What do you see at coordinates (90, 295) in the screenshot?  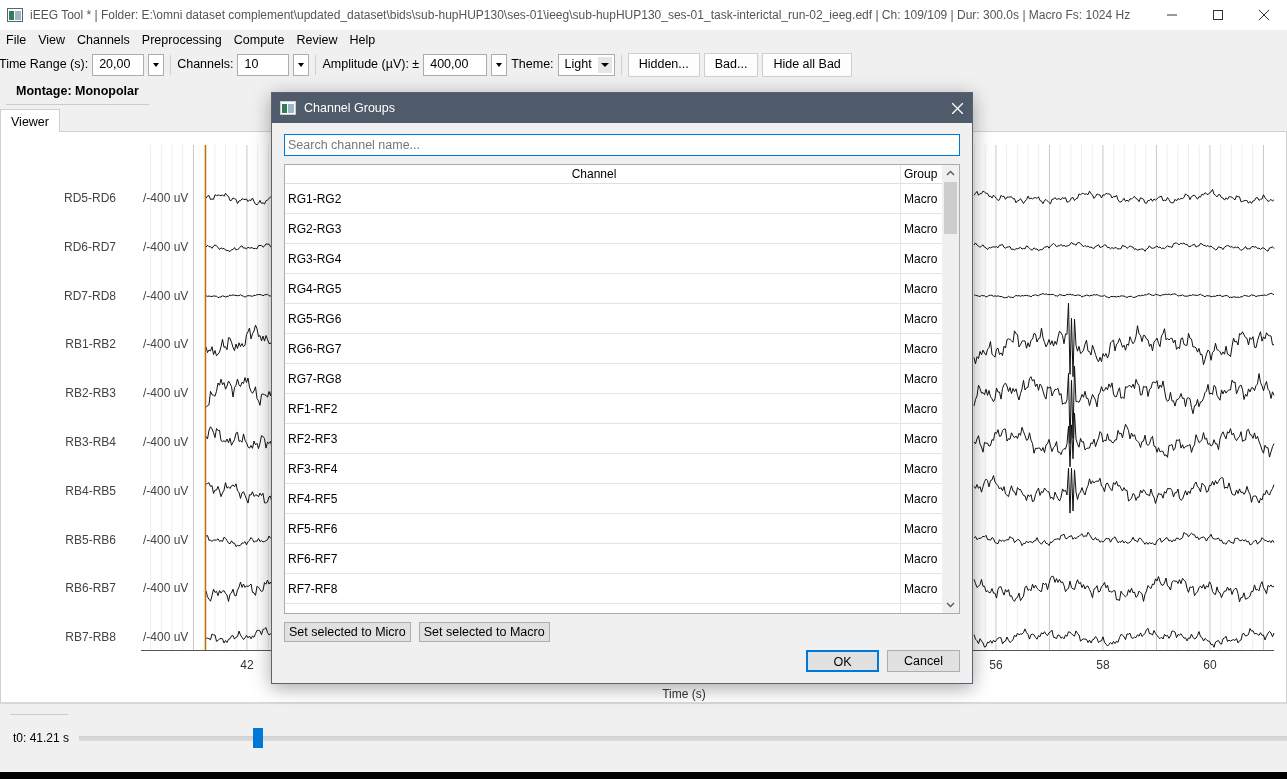 I see `channel-label: RD7-RD8` at bounding box center [90, 295].